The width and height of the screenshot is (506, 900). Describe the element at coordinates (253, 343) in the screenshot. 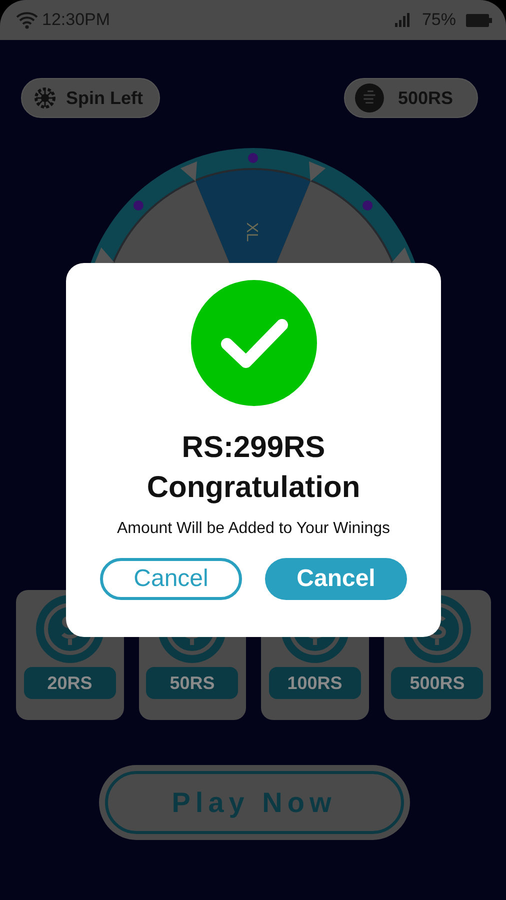

I see `success-check-icon` at that location.